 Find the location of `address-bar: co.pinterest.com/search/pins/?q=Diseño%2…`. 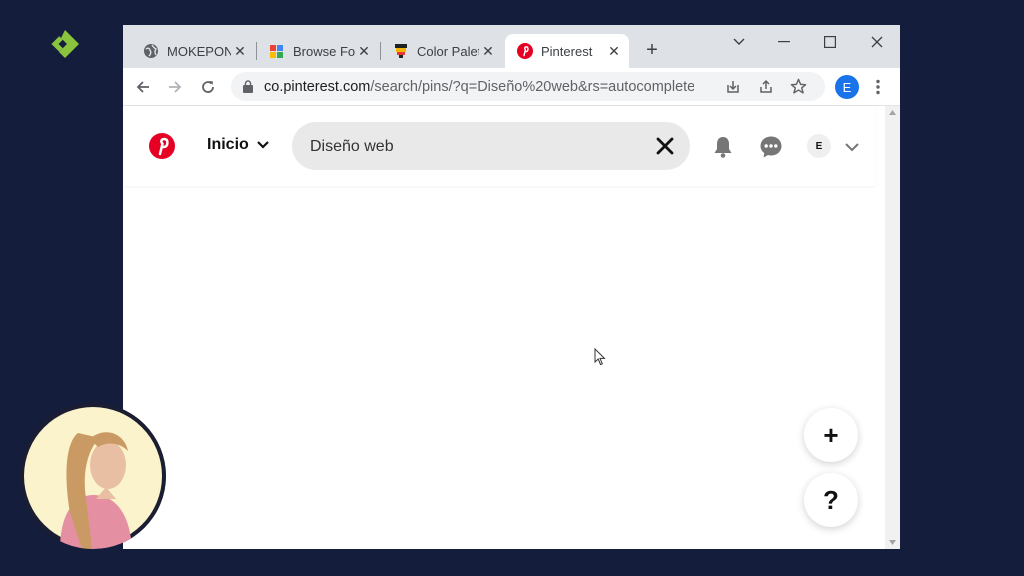

address-bar: co.pinterest.com/search/pins/?q=Diseño%2… is located at coordinates (528, 86).